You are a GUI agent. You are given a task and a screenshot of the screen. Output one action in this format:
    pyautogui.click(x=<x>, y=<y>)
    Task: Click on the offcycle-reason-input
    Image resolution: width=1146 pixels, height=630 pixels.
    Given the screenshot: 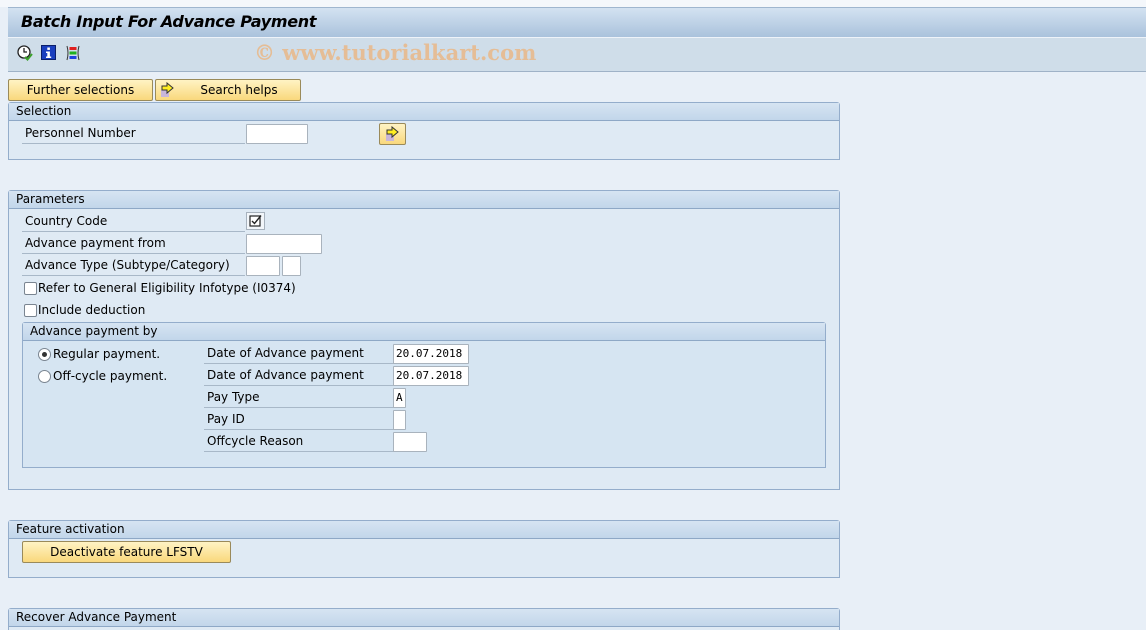 What is the action you would take?
    pyautogui.click(x=410, y=442)
    